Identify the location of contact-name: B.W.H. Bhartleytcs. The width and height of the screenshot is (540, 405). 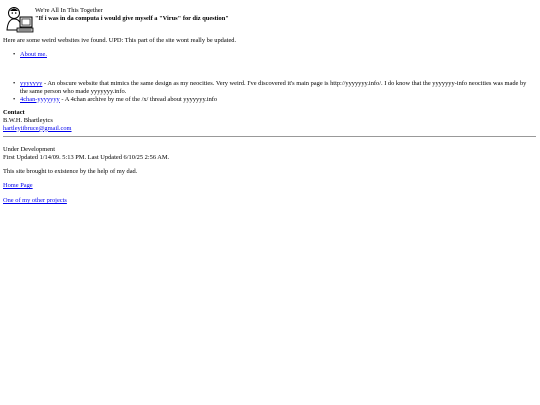
(28, 120).